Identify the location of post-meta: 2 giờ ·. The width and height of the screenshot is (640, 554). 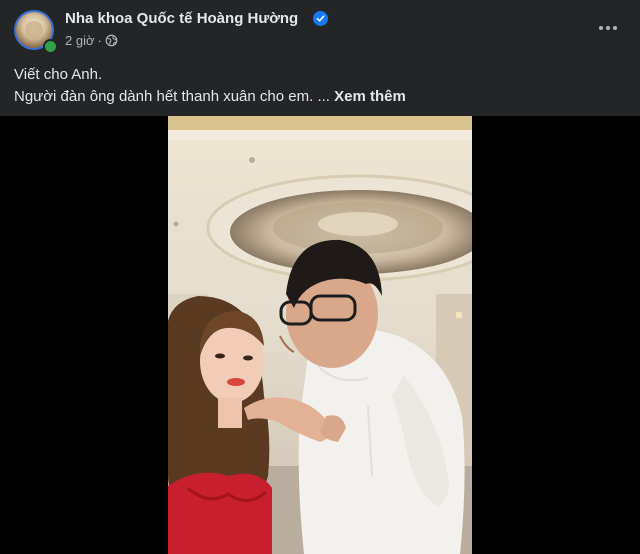
(91, 40).